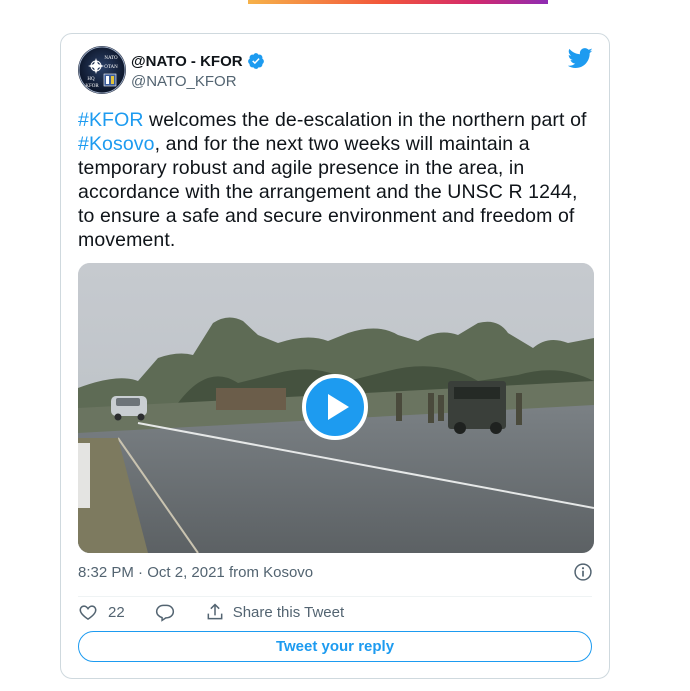  What do you see at coordinates (215, 611) in the screenshot?
I see `share-upload-icon` at bounding box center [215, 611].